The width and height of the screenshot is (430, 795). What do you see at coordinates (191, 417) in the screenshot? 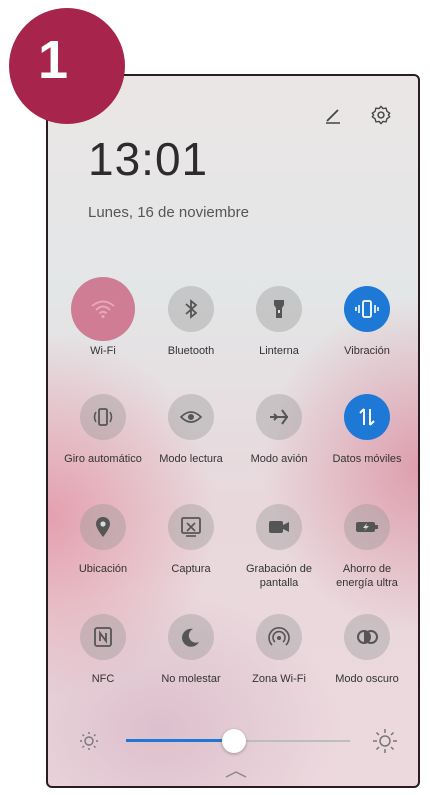
I see `eye-icon` at bounding box center [191, 417].